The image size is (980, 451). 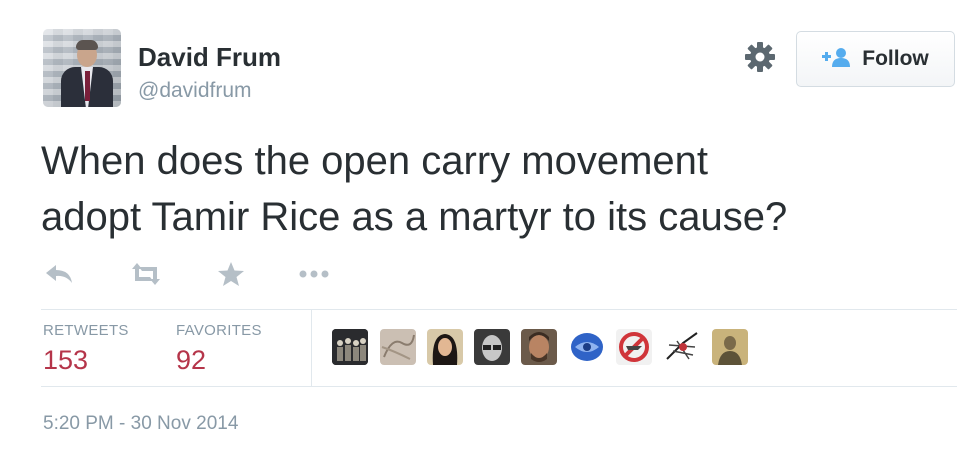 I want to click on tweet-text-line: When does the open carry movement, so click(x=375, y=161).